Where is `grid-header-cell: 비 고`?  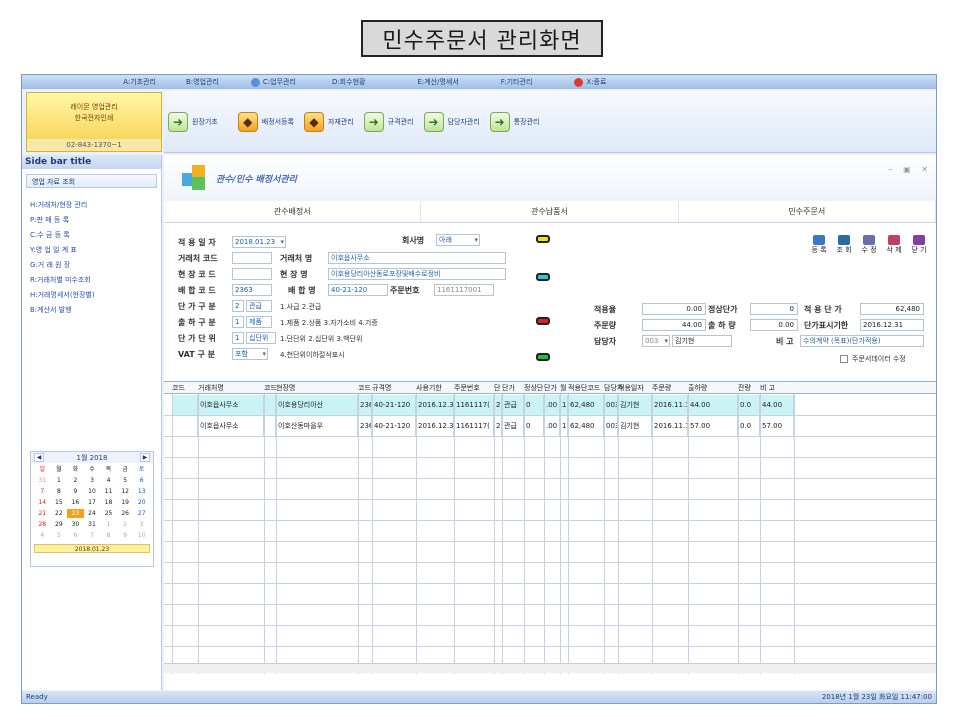 grid-header-cell: 비 고 is located at coordinates (767, 388).